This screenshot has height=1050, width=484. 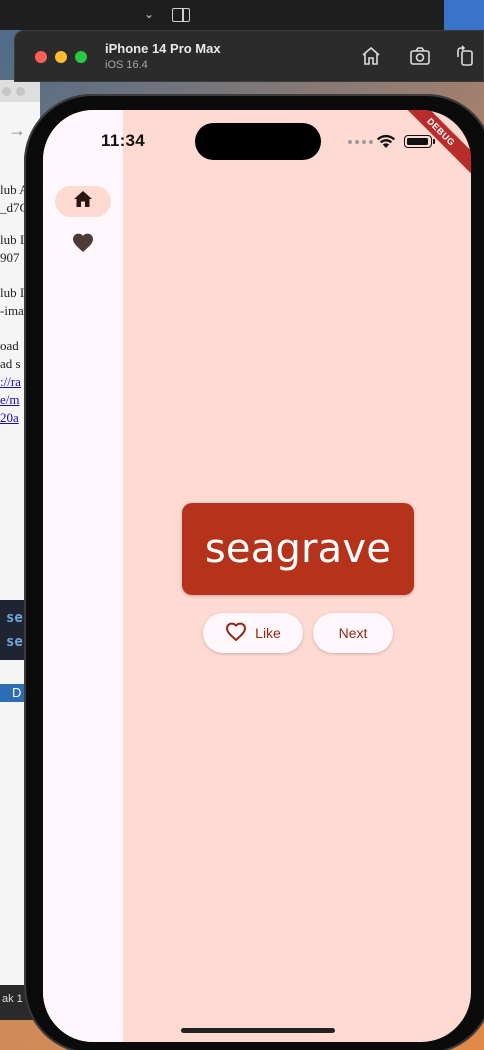 I want to click on background-text: -ima, so click(x=12, y=310).